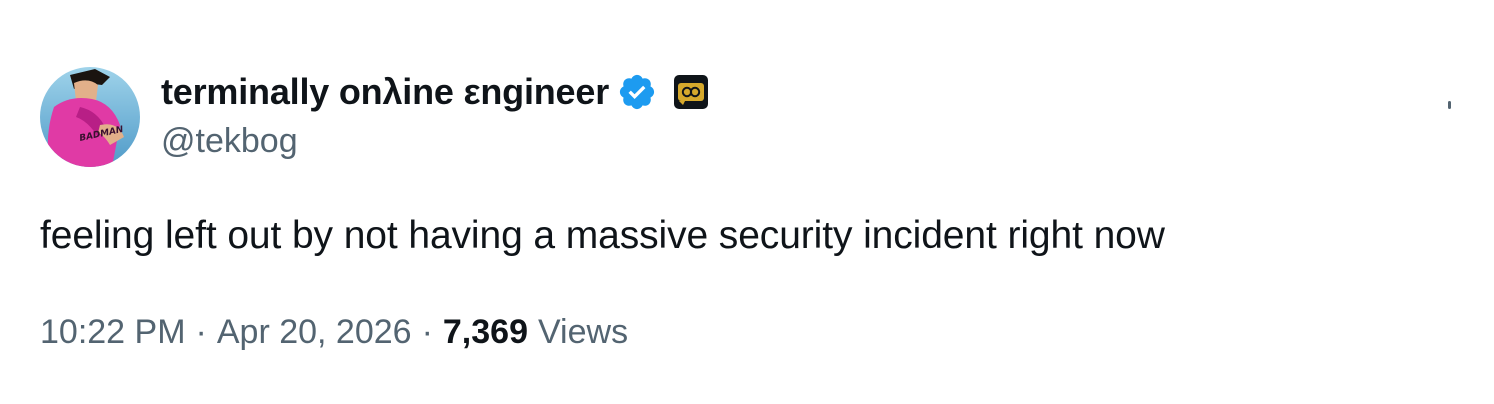 This screenshot has height=404, width=1494. Describe the element at coordinates (691, 92) in the screenshot. I see `affiliate-badge-icon` at that location.